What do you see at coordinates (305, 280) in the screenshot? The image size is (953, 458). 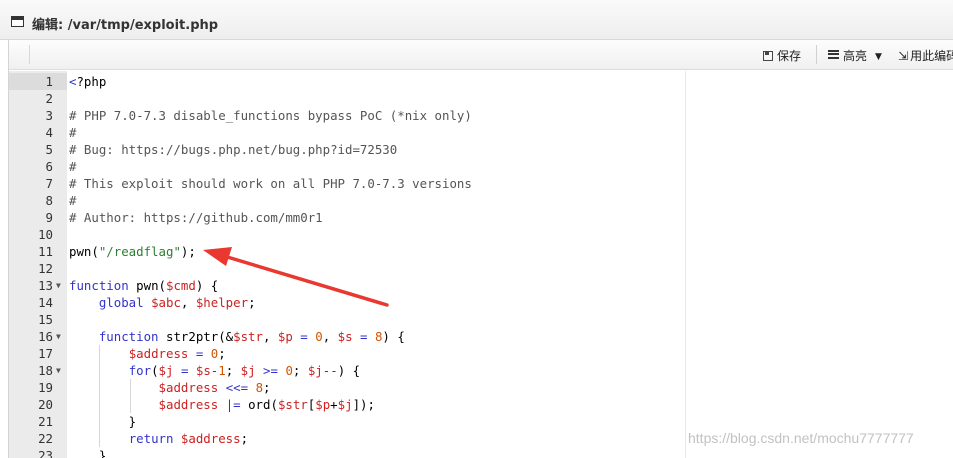 I see `arrow-shaft` at bounding box center [305, 280].